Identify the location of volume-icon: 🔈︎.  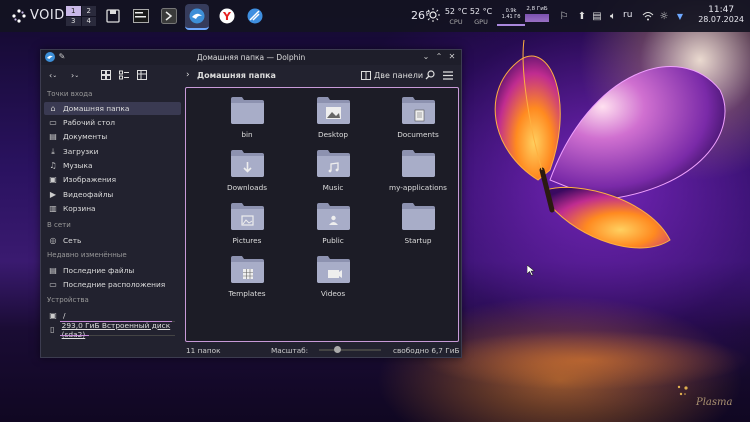
(613, 16).